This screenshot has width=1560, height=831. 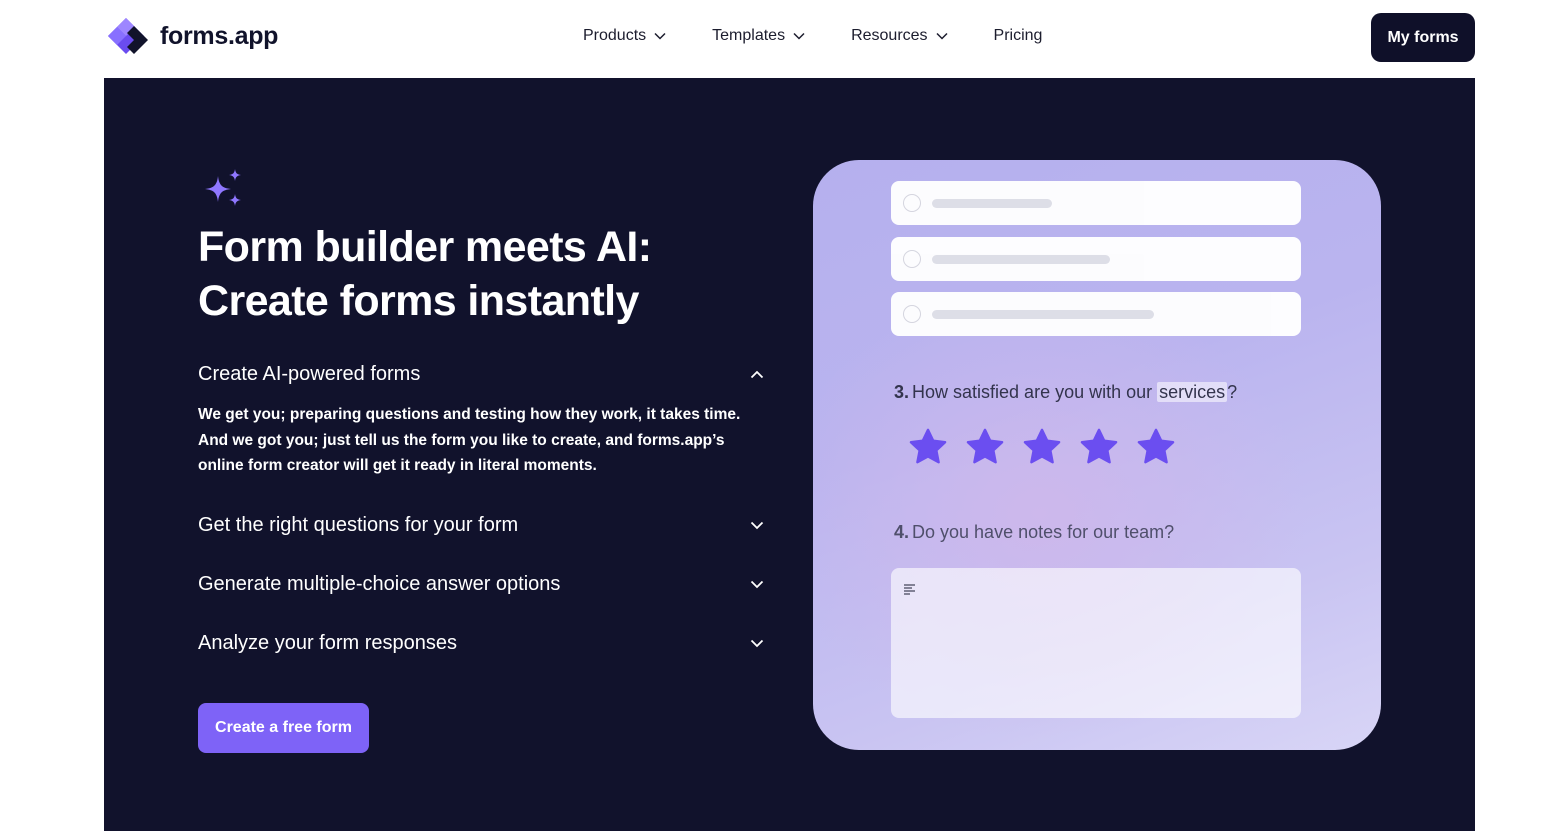 I want to click on nav-item-label: Templates, so click(x=749, y=35).